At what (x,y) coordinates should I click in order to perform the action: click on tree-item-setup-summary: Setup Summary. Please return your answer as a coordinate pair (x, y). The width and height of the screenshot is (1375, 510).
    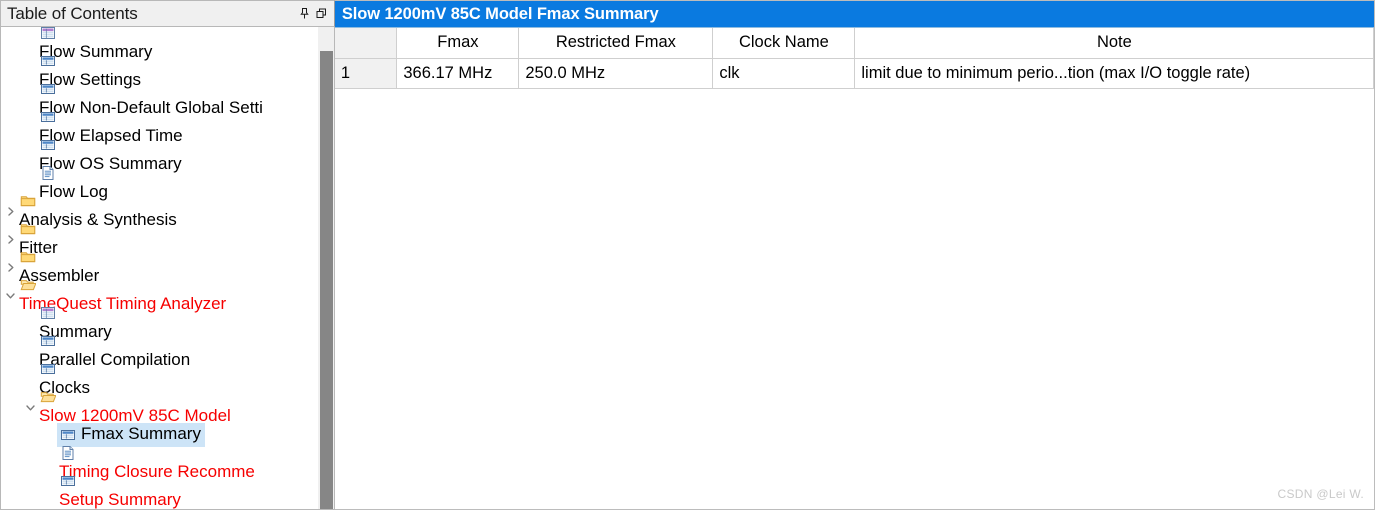
    Looking at the image, I should click on (159, 492).